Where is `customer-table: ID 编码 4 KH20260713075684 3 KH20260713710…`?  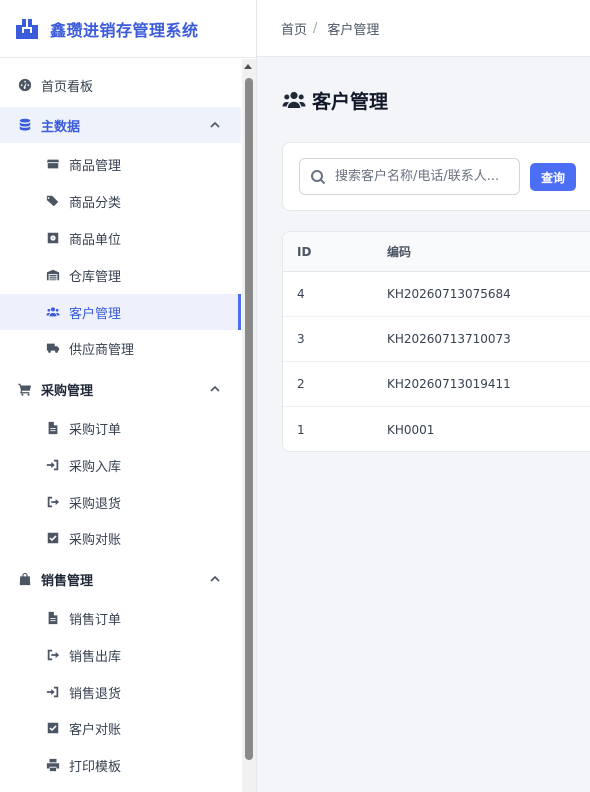 customer-table: ID 编码 4 KH20260713075684 3 KH20260713710… is located at coordinates (436, 341).